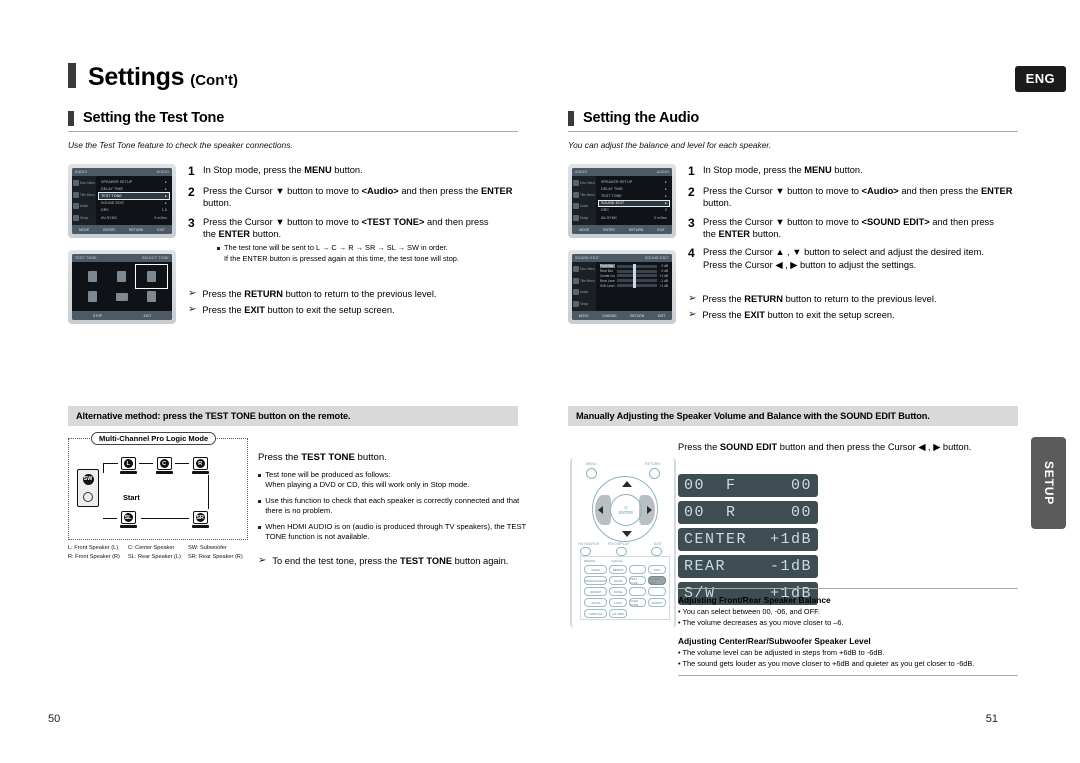 This screenshot has width=1080, height=763. Describe the element at coordinates (637, 580) in the screenshot. I see `remote-key-test-tone: TEST TONE` at that location.